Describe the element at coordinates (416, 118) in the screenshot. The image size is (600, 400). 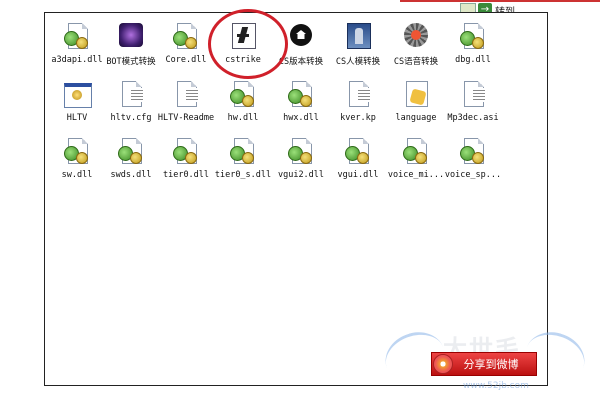
I see `file-label: language` at that location.